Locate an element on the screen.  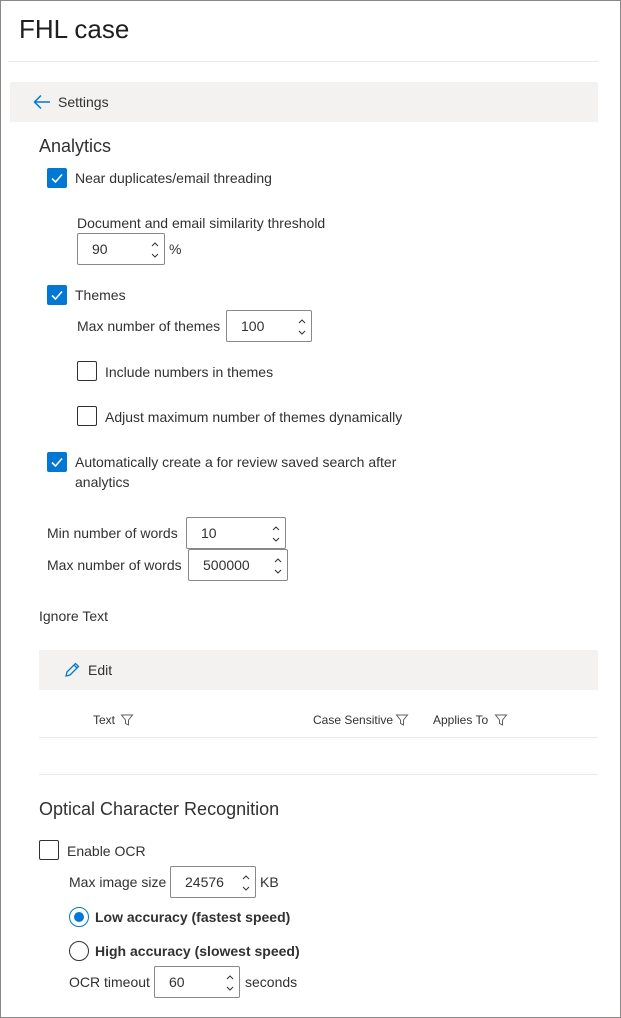
low-accuracy-radio is located at coordinates (79, 917).